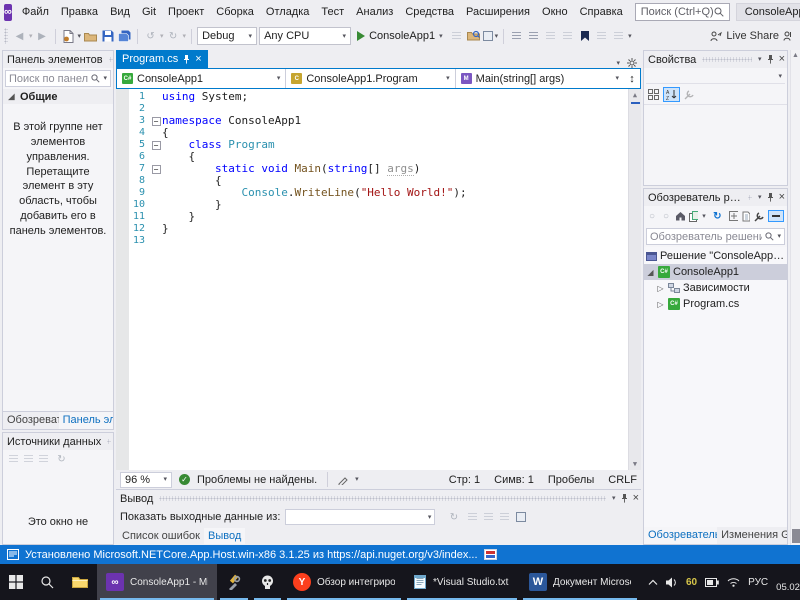 This screenshot has height=600, width=800. What do you see at coordinates (634, 279) in the screenshot?
I see `editor-vertical-scrollbar: ▲ ▼` at bounding box center [634, 279].